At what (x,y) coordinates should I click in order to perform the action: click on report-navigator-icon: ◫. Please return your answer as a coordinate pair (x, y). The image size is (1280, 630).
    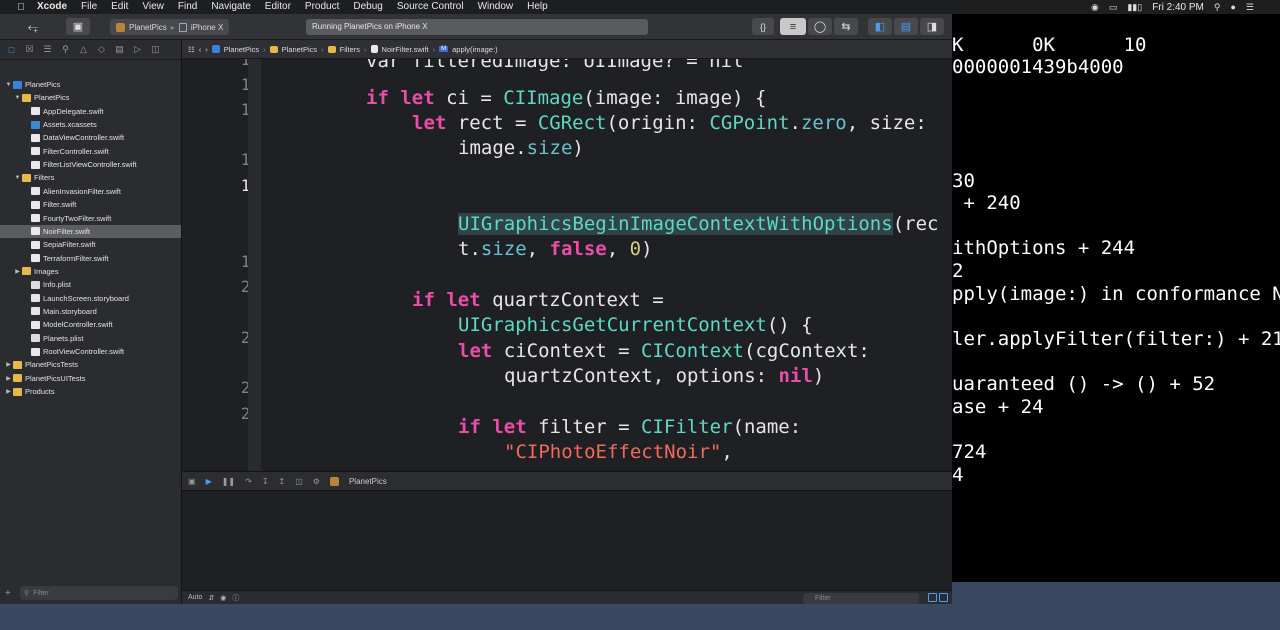
    Looking at the image, I should click on (155, 49).